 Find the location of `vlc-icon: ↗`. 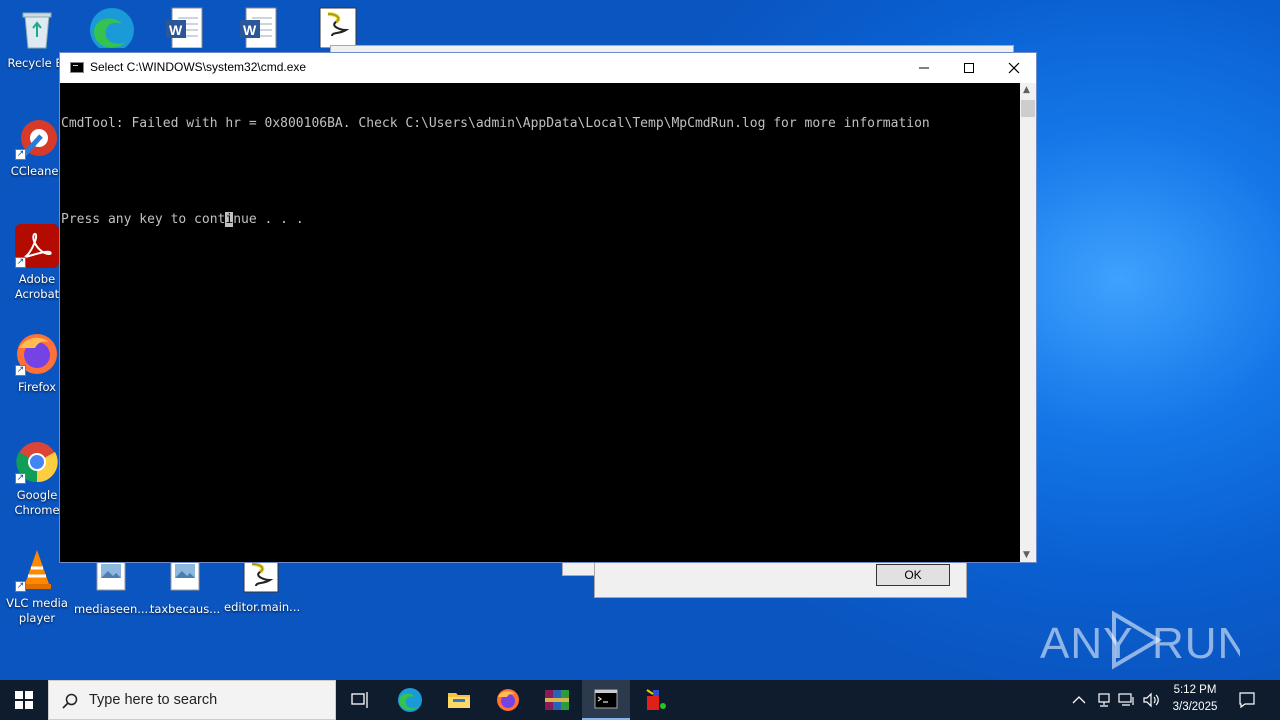

vlc-icon: ↗ is located at coordinates (37, 570).